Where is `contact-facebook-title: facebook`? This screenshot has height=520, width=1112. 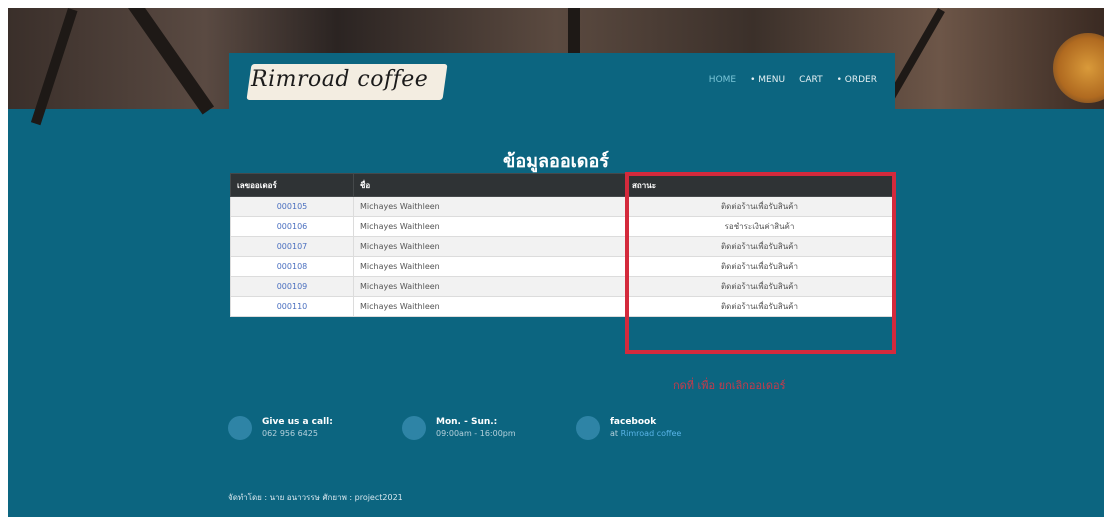 contact-facebook-title: facebook is located at coordinates (633, 422).